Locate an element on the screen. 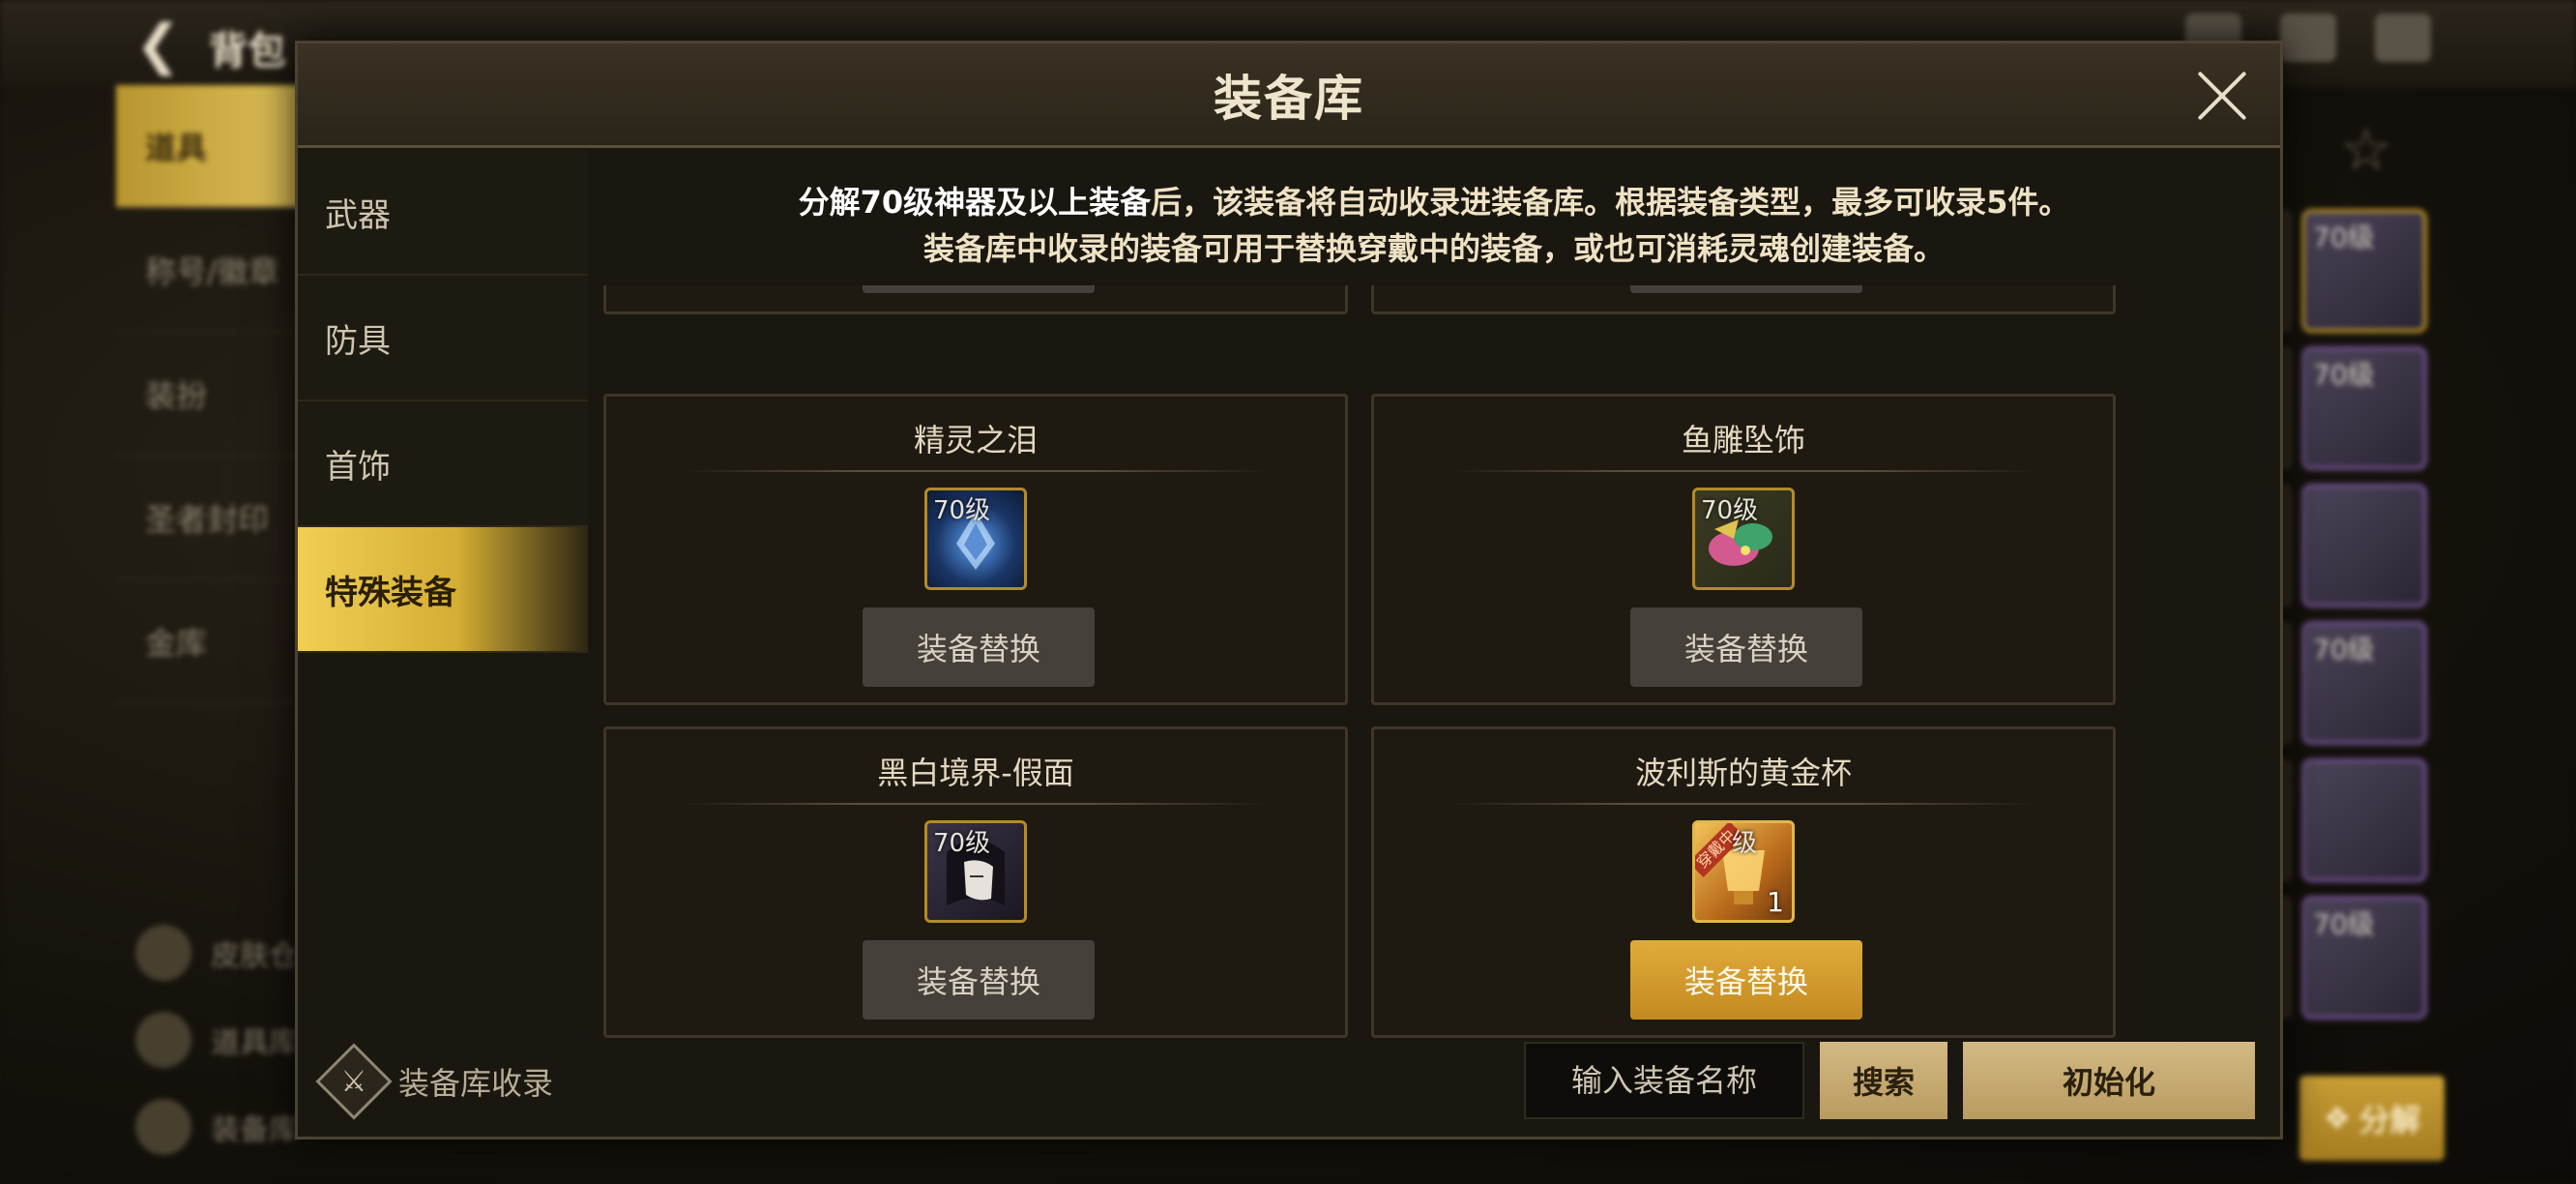 Image resolution: width=2576 pixels, height=1184 pixels. bg-nav-item: 装扮 is located at coordinates (212, 395).